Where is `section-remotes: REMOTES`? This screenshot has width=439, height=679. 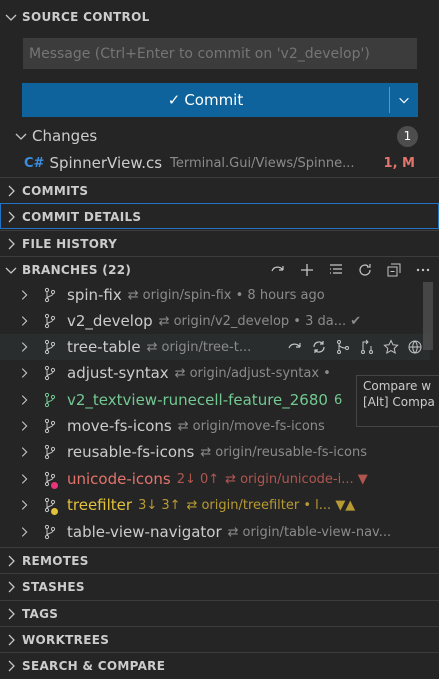
section-remotes: REMOTES is located at coordinates (219, 560).